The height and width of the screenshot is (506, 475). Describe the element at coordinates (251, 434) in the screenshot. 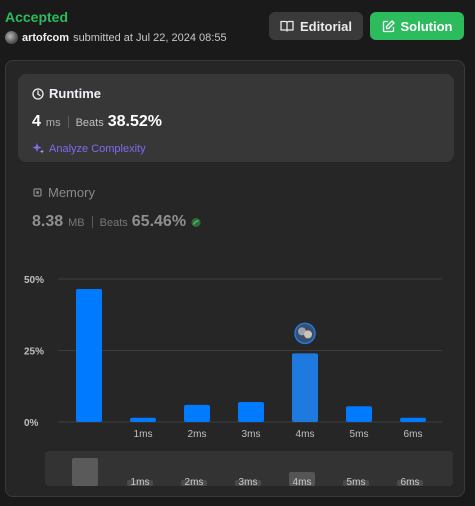

I see `x-tick-label: 3ms` at that location.